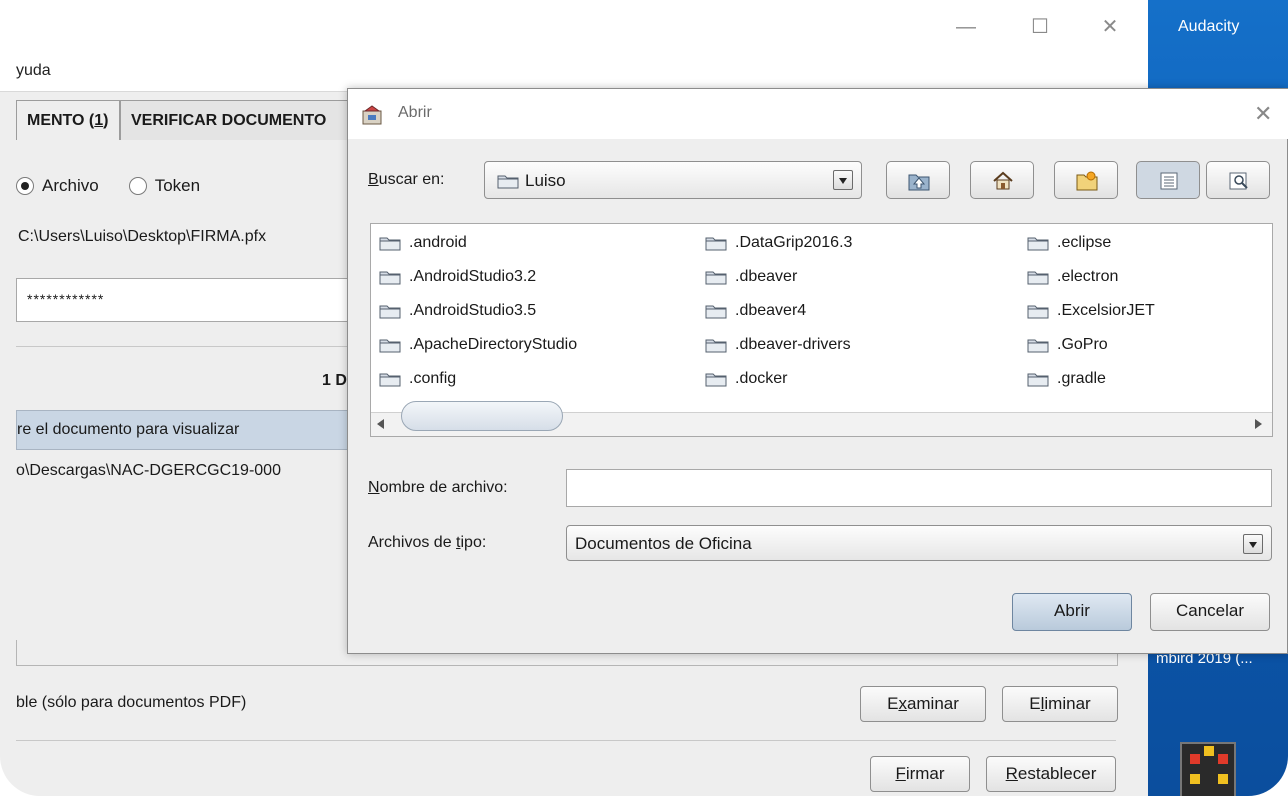  I want to click on password-field: ************, so click(186, 300).